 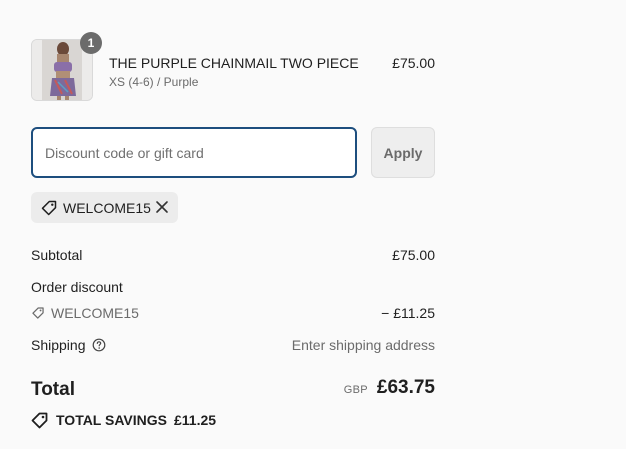 What do you see at coordinates (195, 420) in the screenshot?
I see `savings-value: £11.25` at bounding box center [195, 420].